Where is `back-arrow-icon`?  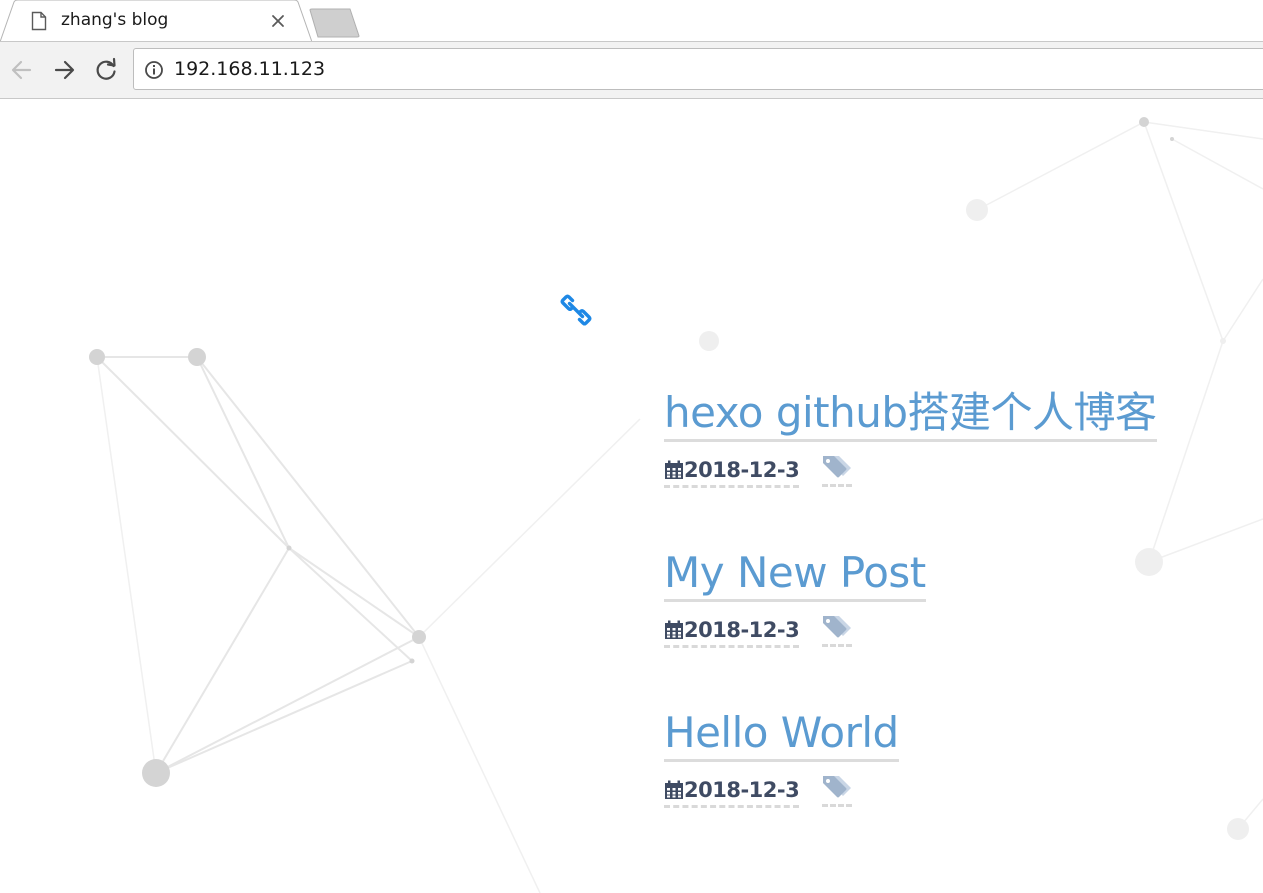
back-arrow-icon is located at coordinates (22, 70).